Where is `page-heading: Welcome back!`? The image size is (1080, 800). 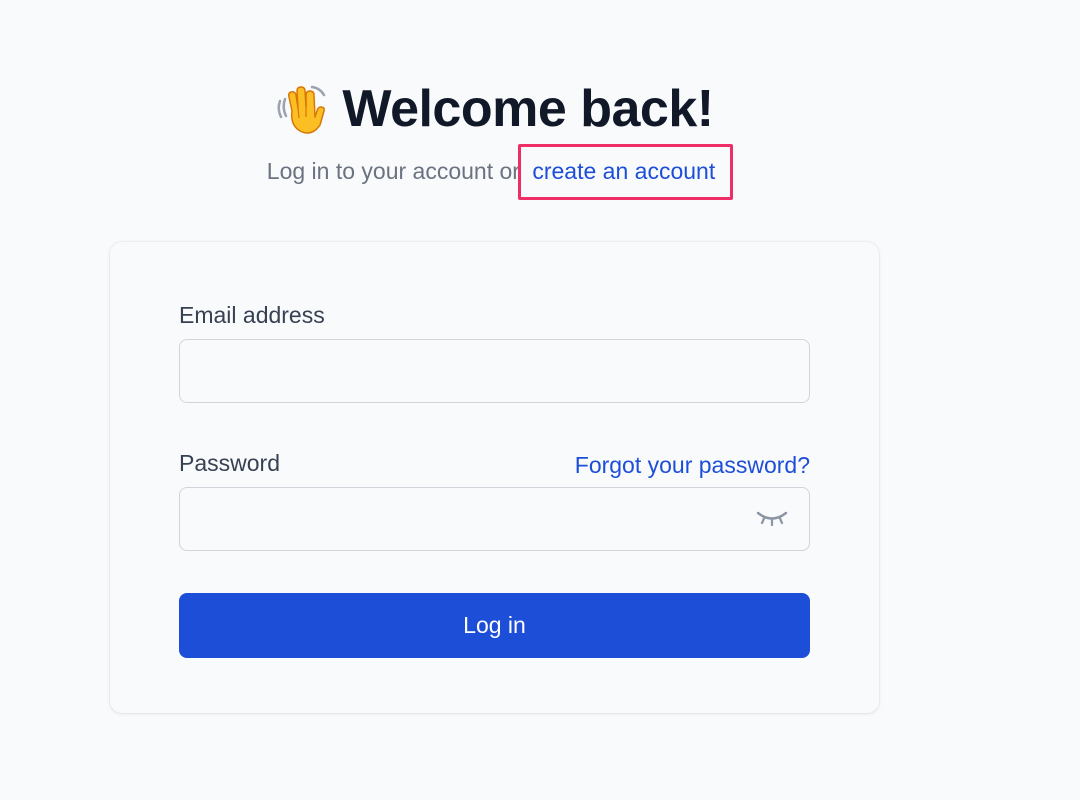
page-heading: Welcome back! is located at coordinates (494, 109).